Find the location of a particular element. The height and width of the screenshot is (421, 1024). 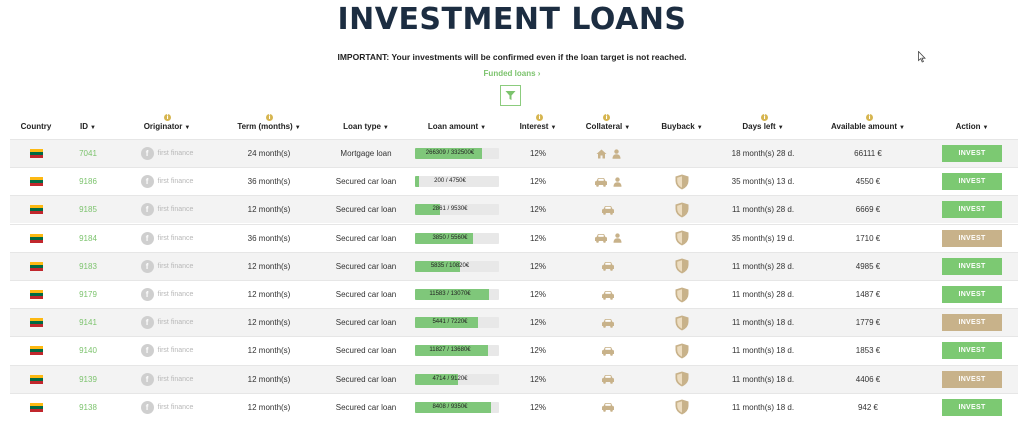

loan-id-cell: 9179 is located at coordinates (88, 294).